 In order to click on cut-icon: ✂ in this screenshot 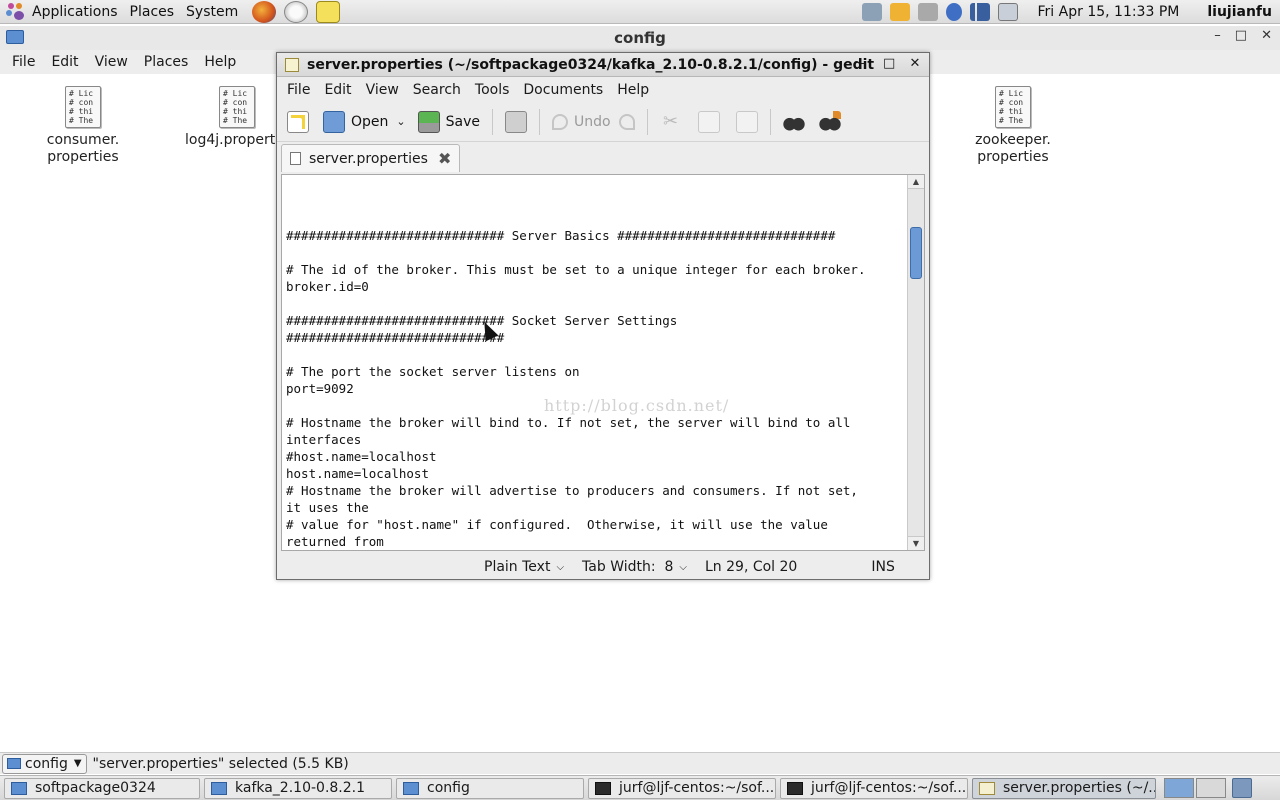, I will do `click(671, 121)`.